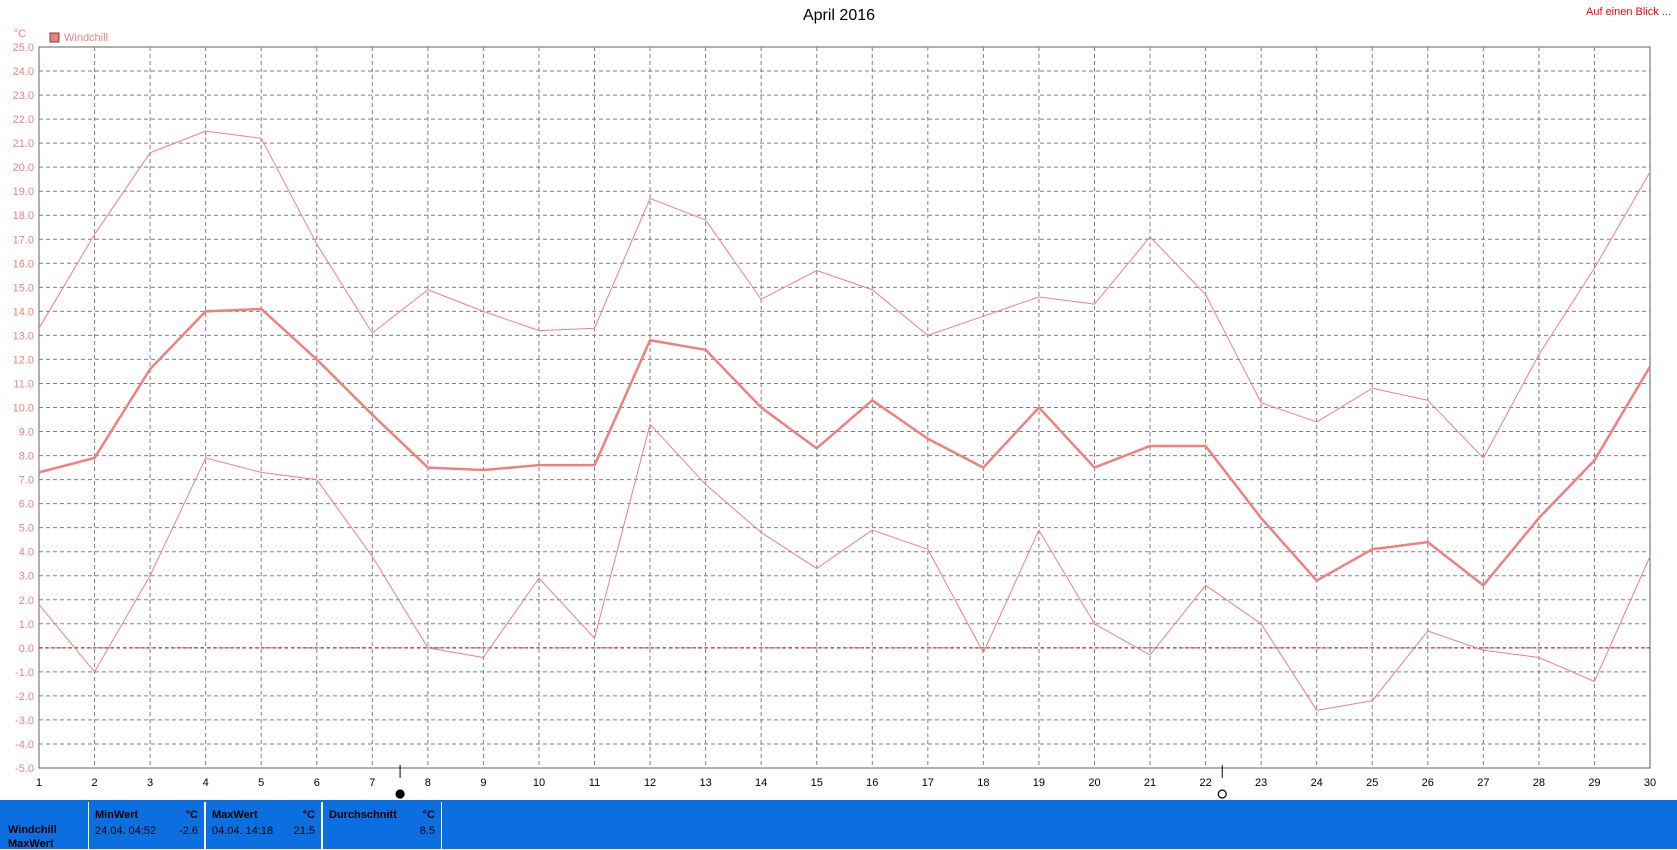 Image resolution: width=1677 pixels, height=850 pixels. I want to click on x-tick-label: 29, so click(1594, 783).